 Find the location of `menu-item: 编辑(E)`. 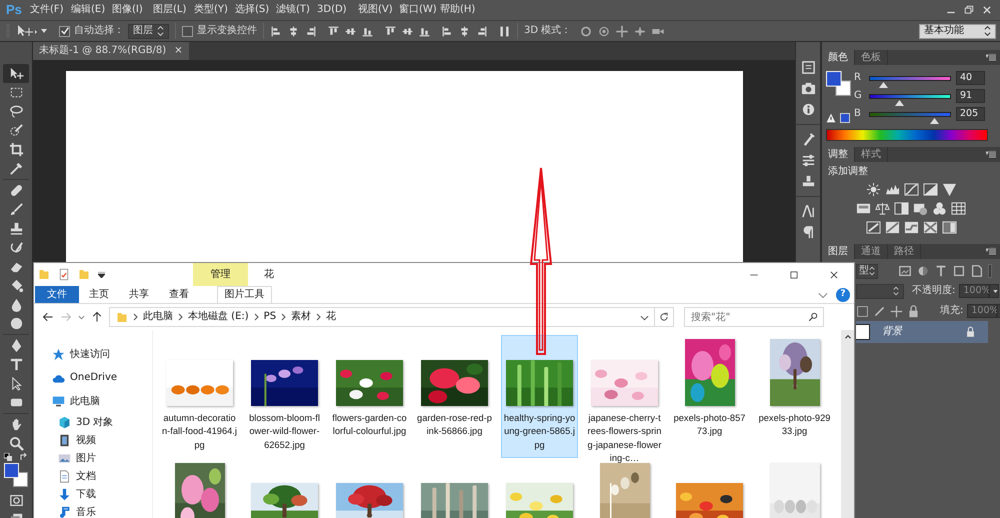

menu-item: 编辑(E) is located at coordinates (91, 10).